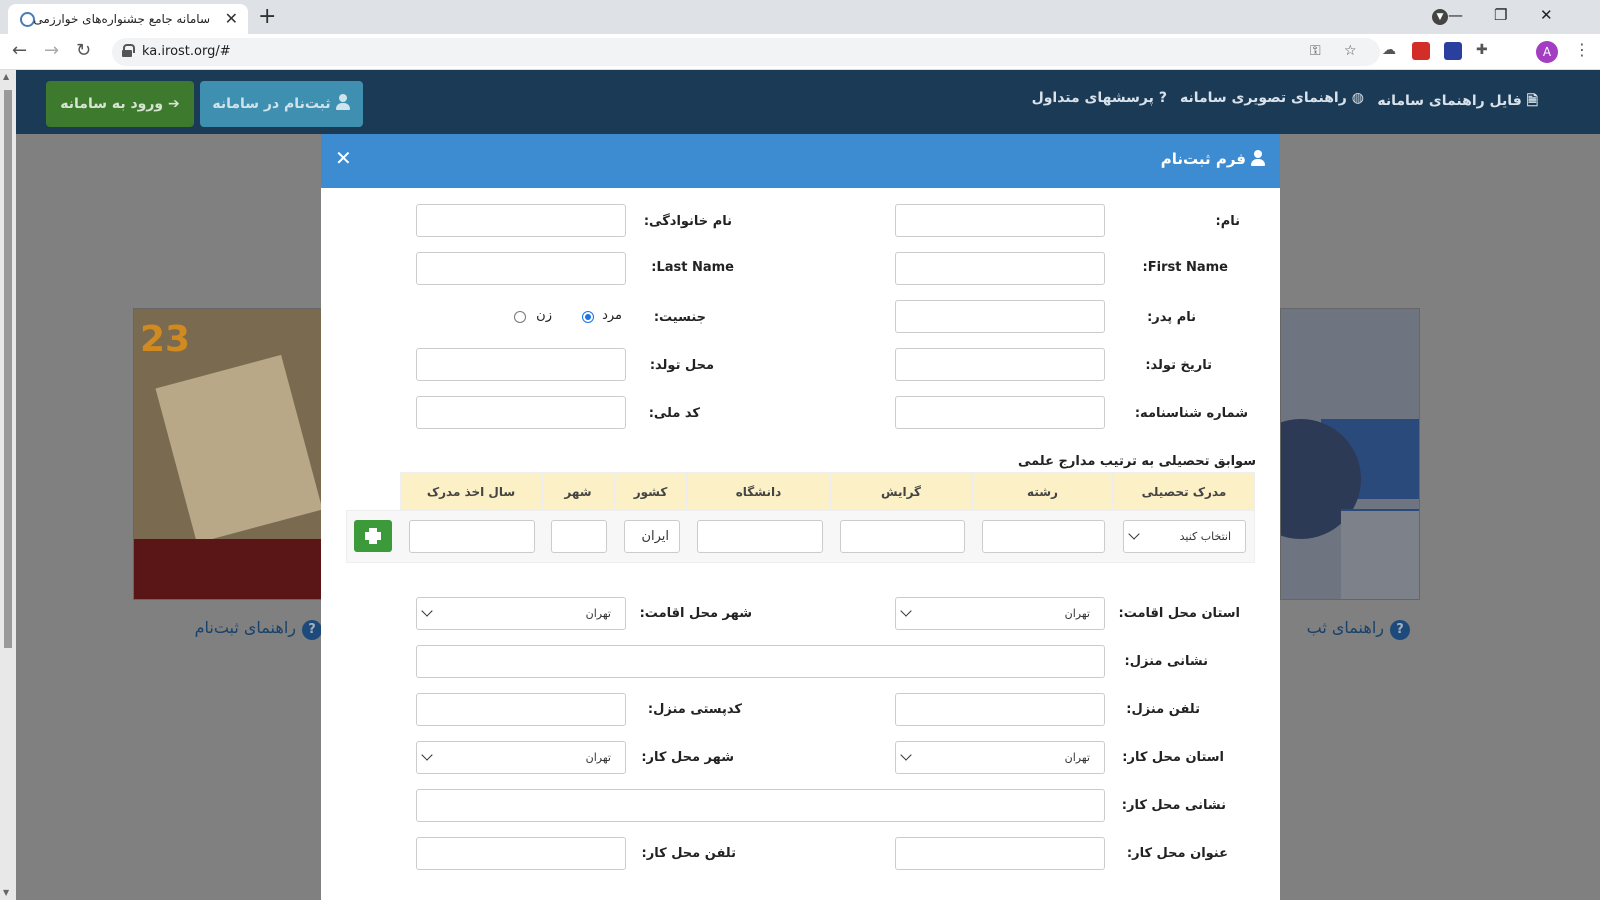 This screenshot has height=900, width=1600. Describe the element at coordinates (1228, 221) in the screenshot. I see `first-name-fa-label: نام:` at that location.